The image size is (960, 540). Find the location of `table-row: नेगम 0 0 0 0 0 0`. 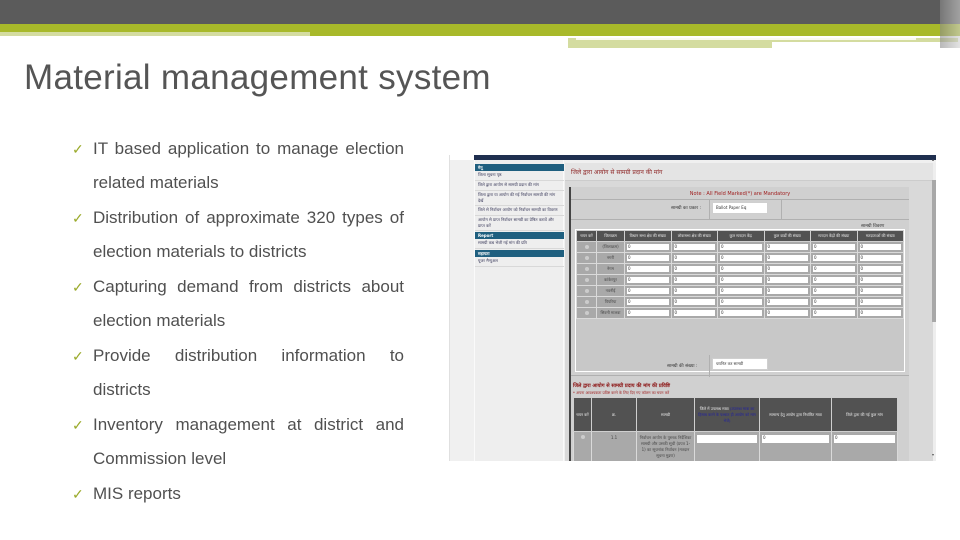

table-row: नेगम 0 0 0 0 0 0 is located at coordinates (740, 269).